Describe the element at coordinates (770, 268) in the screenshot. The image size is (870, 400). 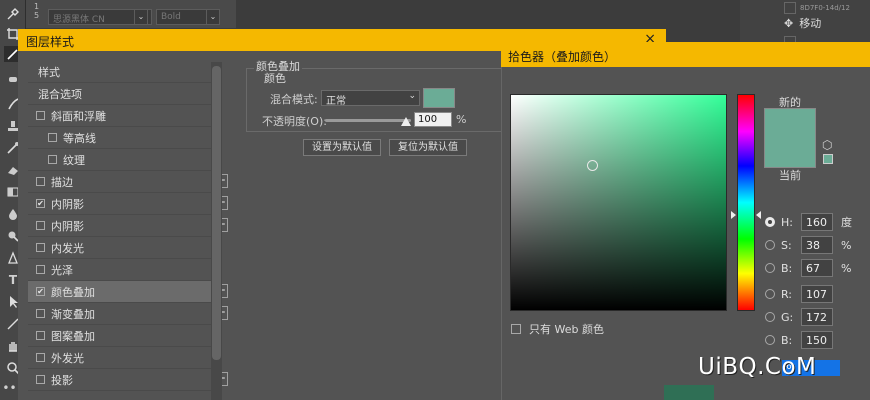
I see `brightness-radio` at that location.